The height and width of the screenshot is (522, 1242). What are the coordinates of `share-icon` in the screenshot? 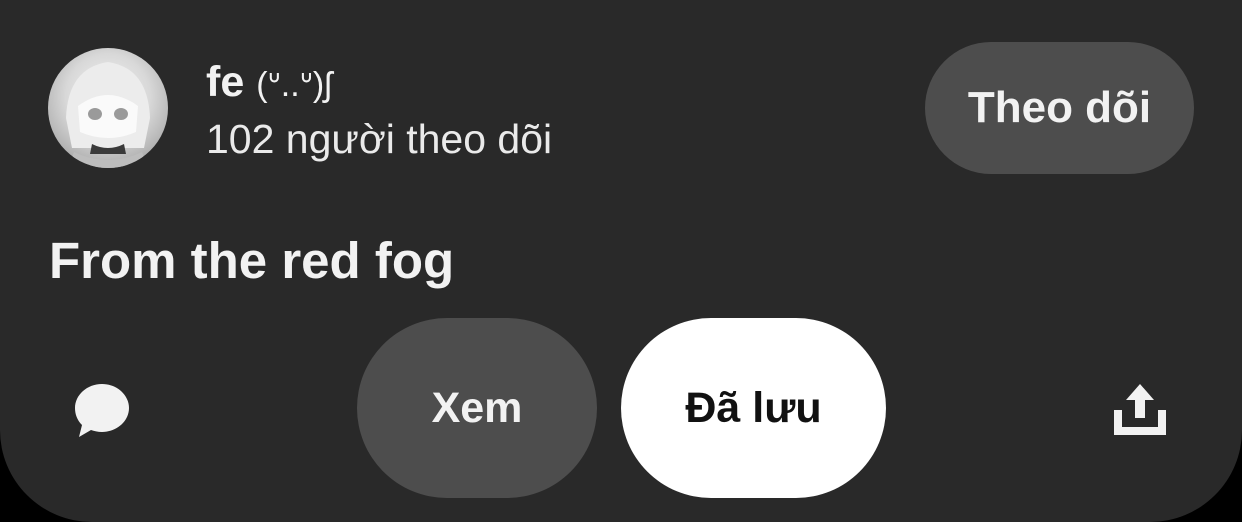 It's located at (1140, 410).